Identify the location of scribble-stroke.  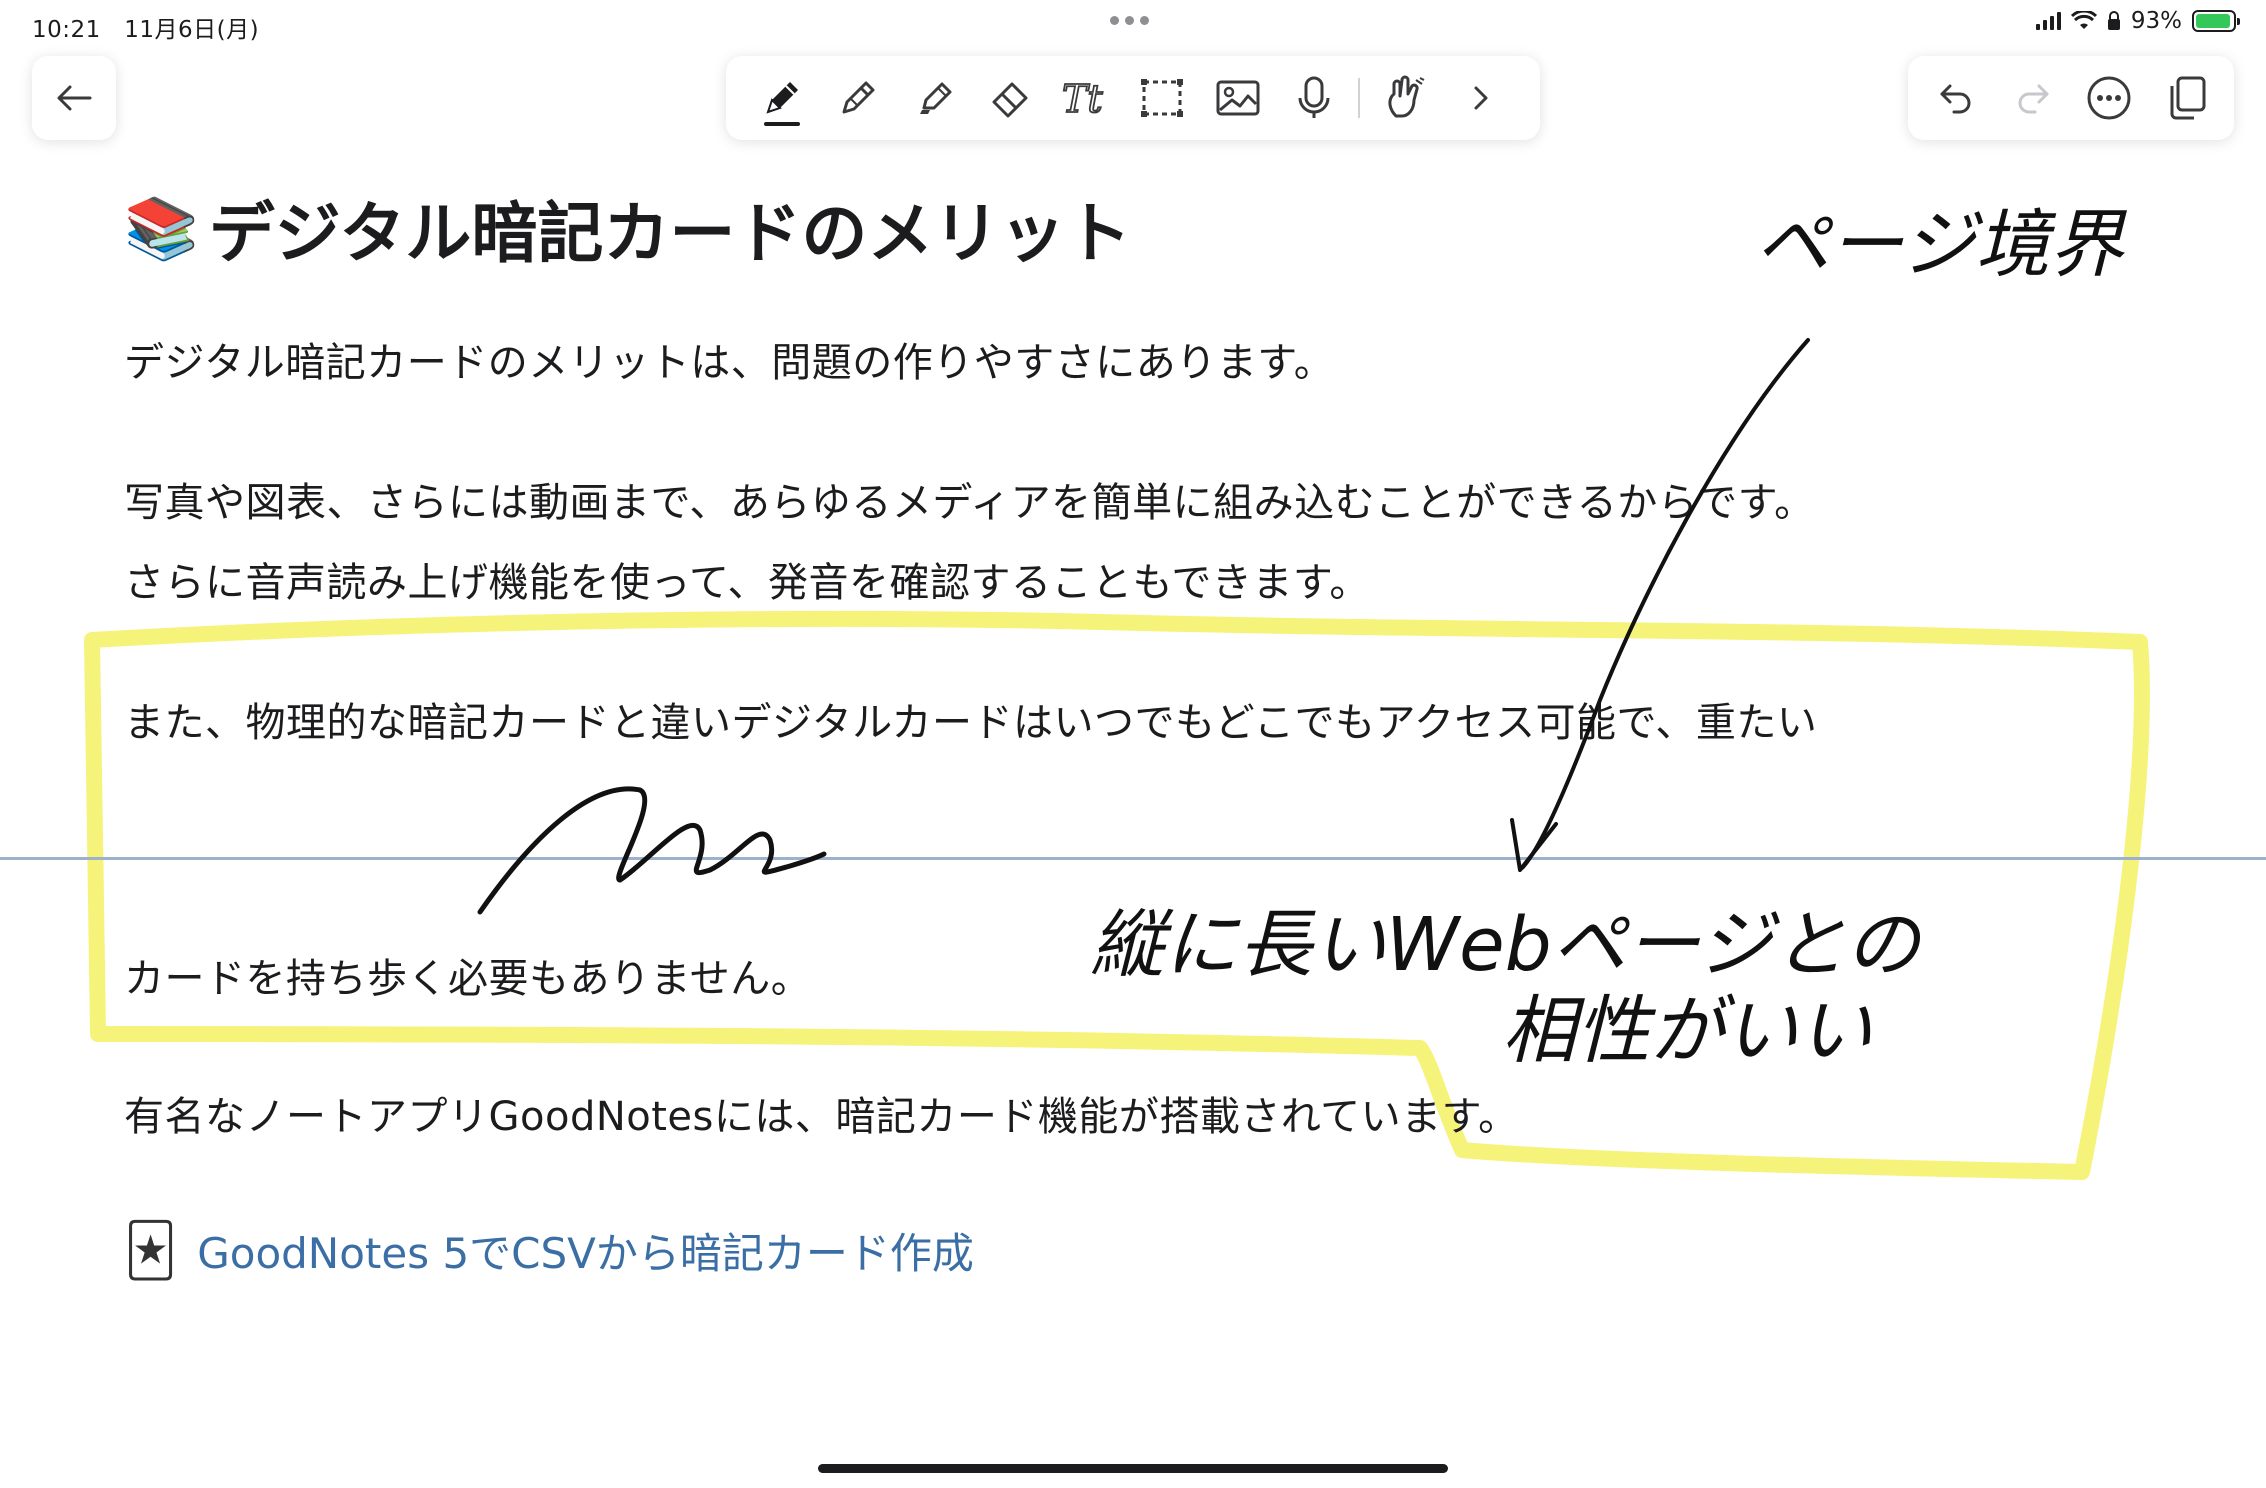
(652, 850).